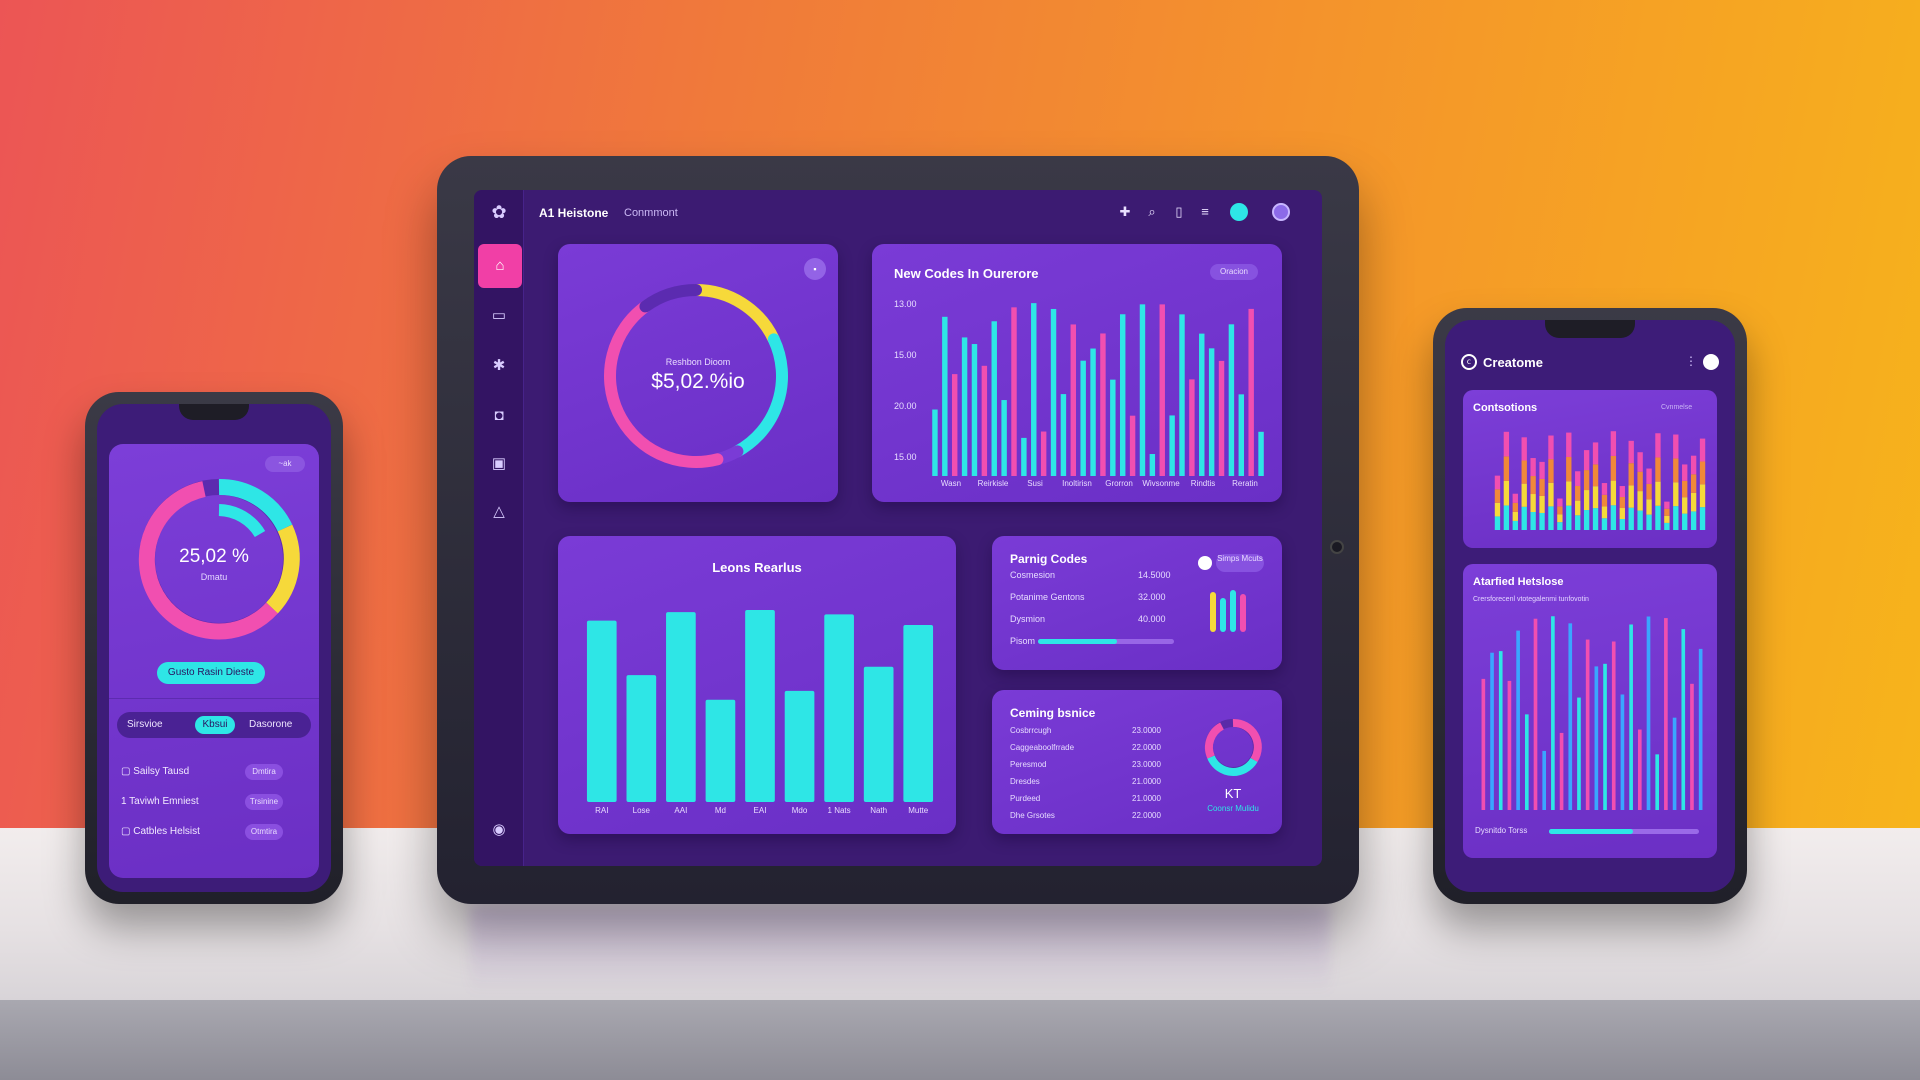 This screenshot has height=1080, width=1920. Describe the element at coordinates (499, 366) in the screenshot. I see `gear-icon: ✱` at that location.